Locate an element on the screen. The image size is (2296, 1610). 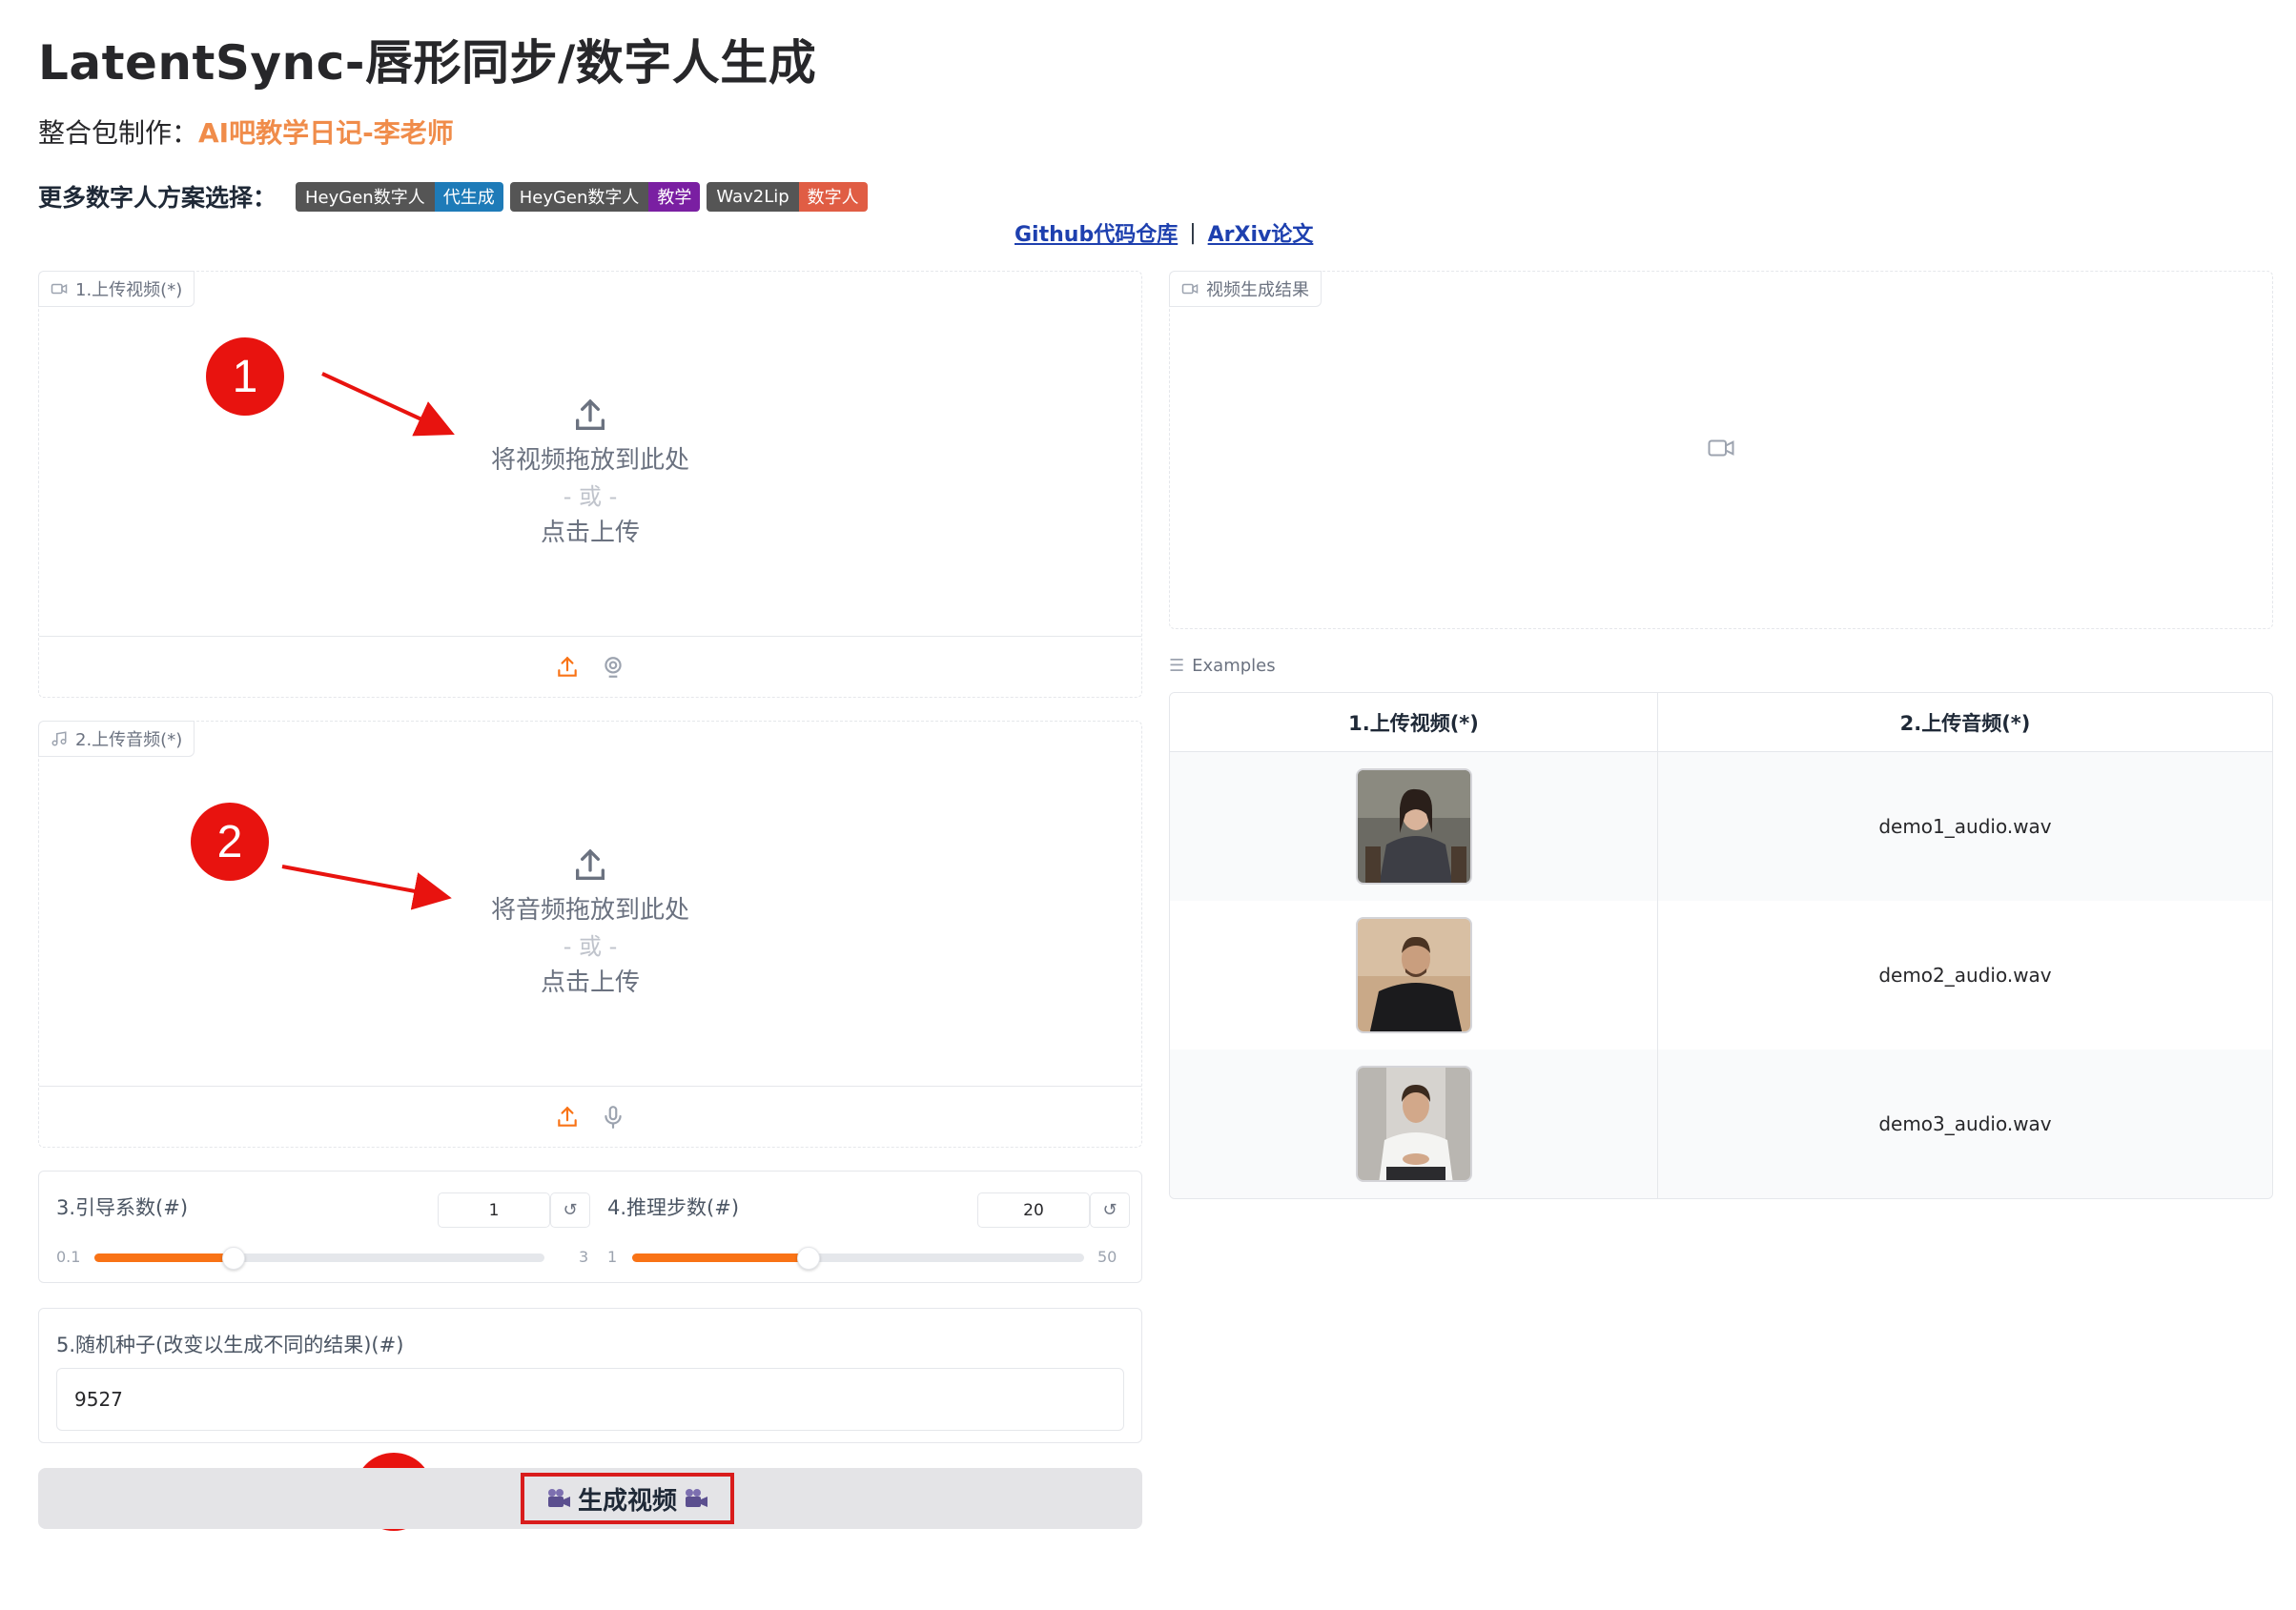
guidance-thumb is located at coordinates (234, 1258).